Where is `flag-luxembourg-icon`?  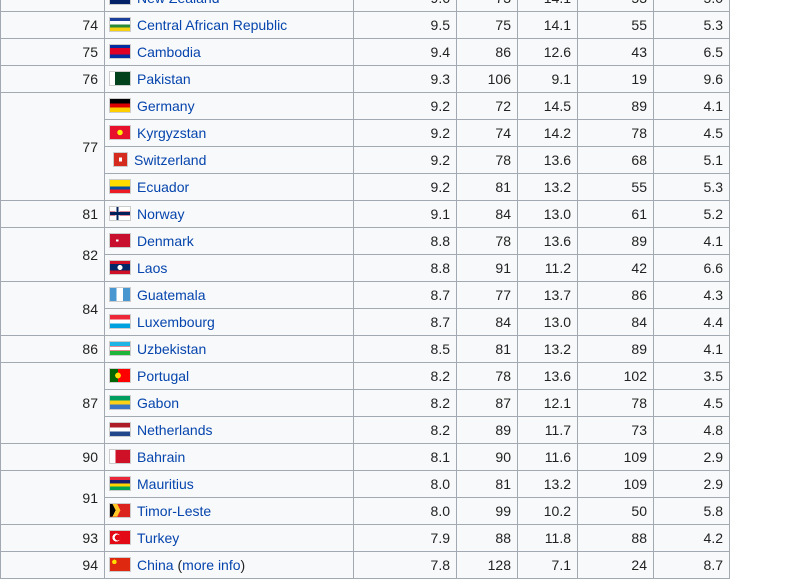
flag-luxembourg-icon is located at coordinates (120, 321).